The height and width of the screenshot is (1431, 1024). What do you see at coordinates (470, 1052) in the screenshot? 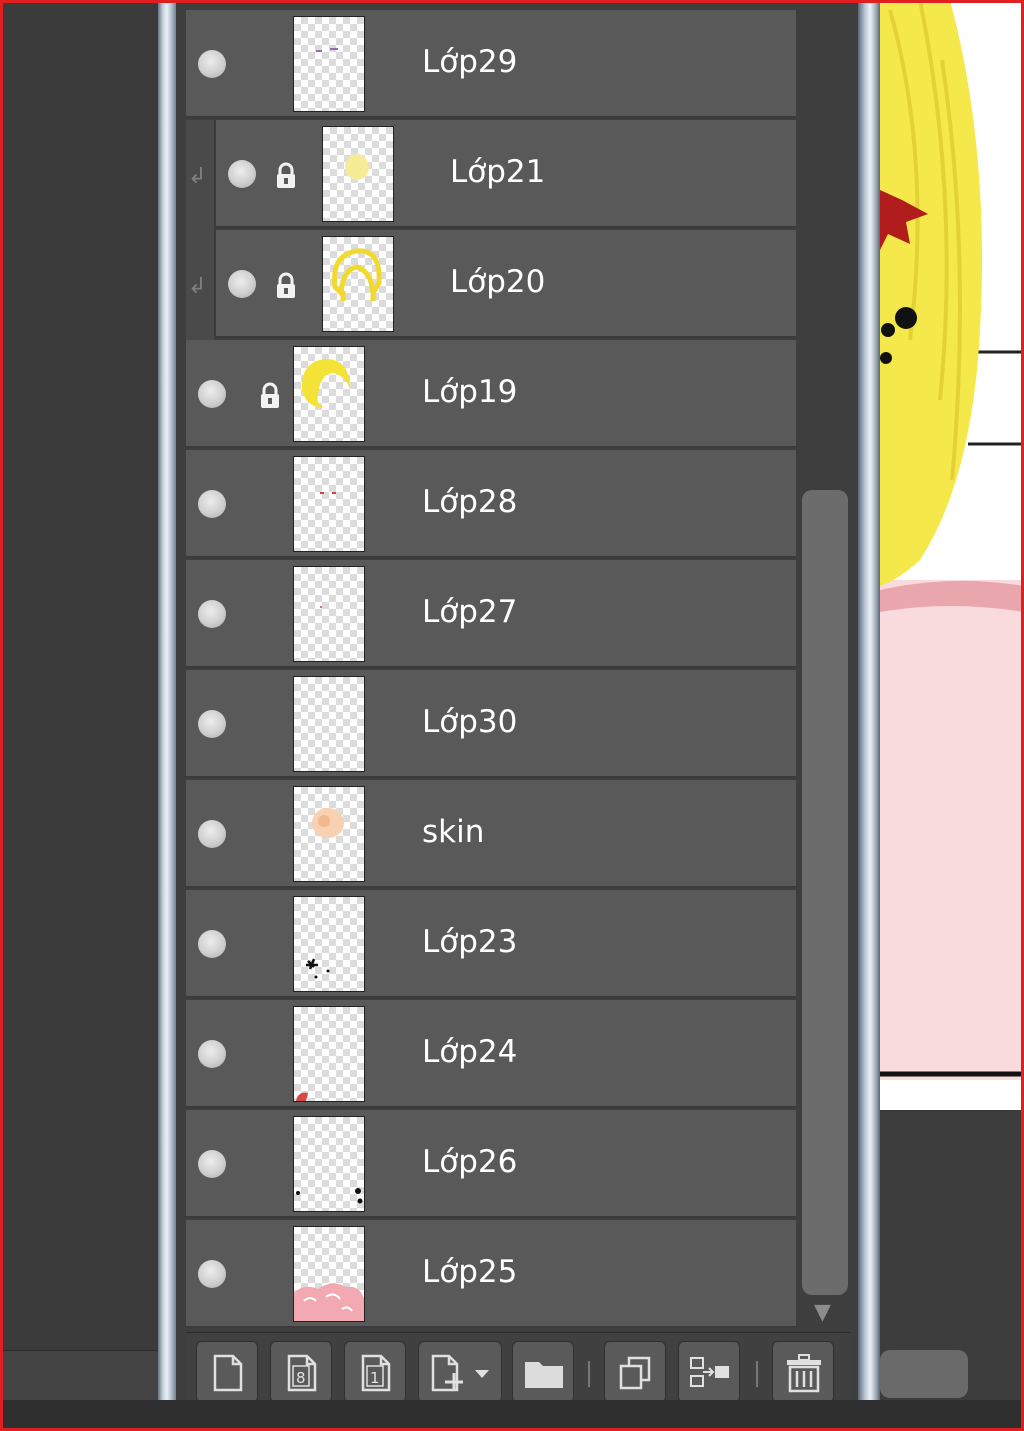
I see `layer-name: Lớp24` at bounding box center [470, 1052].